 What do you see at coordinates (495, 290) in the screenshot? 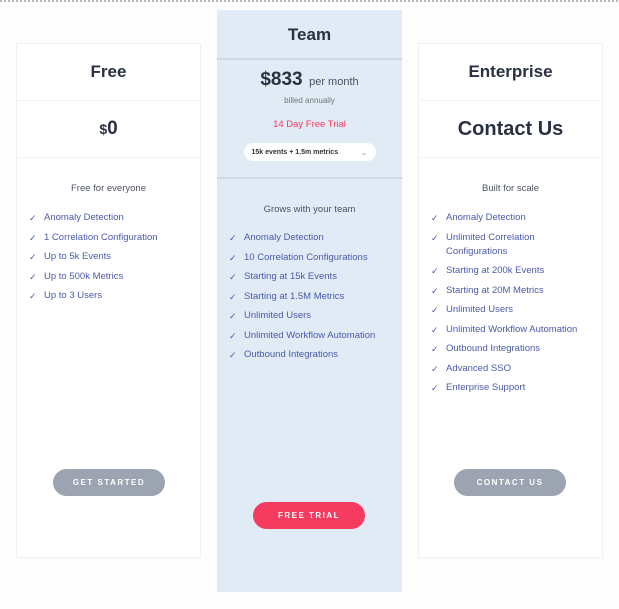
I see `feature-label: Starting at 20M Metrics` at bounding box center [495, 290].